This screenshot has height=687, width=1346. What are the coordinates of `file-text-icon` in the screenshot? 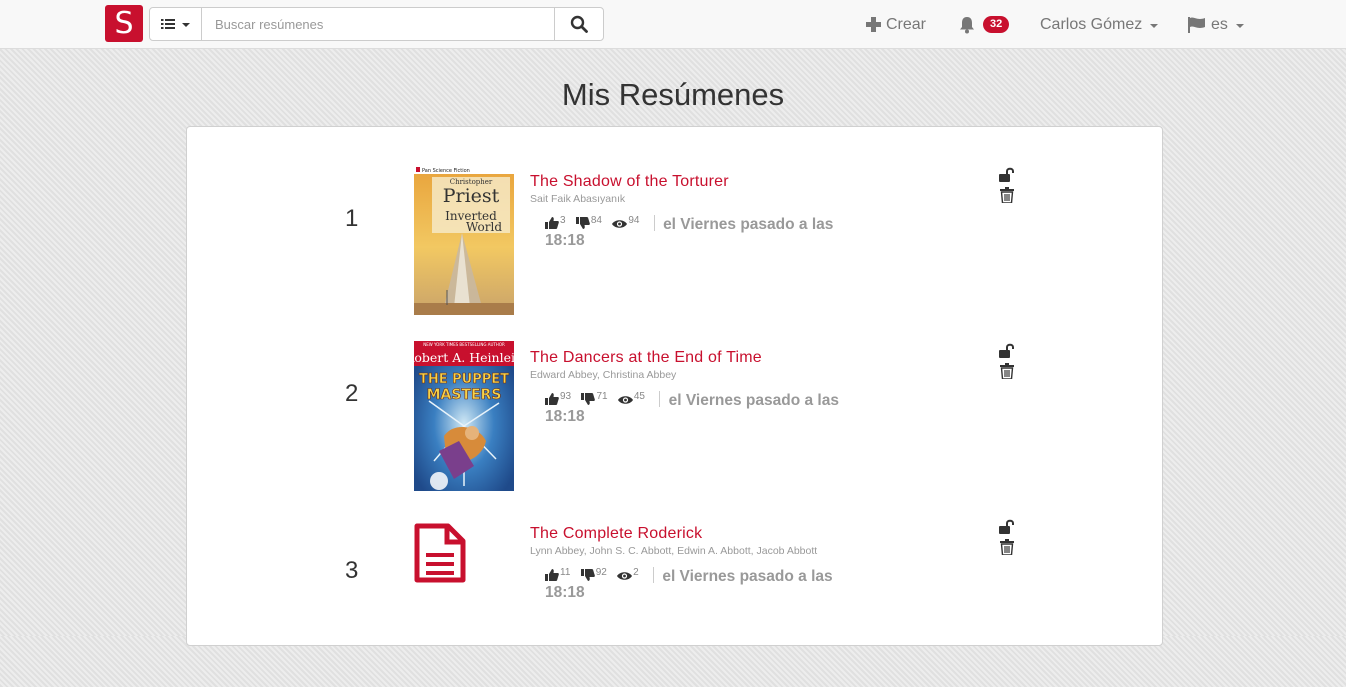 It's located at (440, 553).